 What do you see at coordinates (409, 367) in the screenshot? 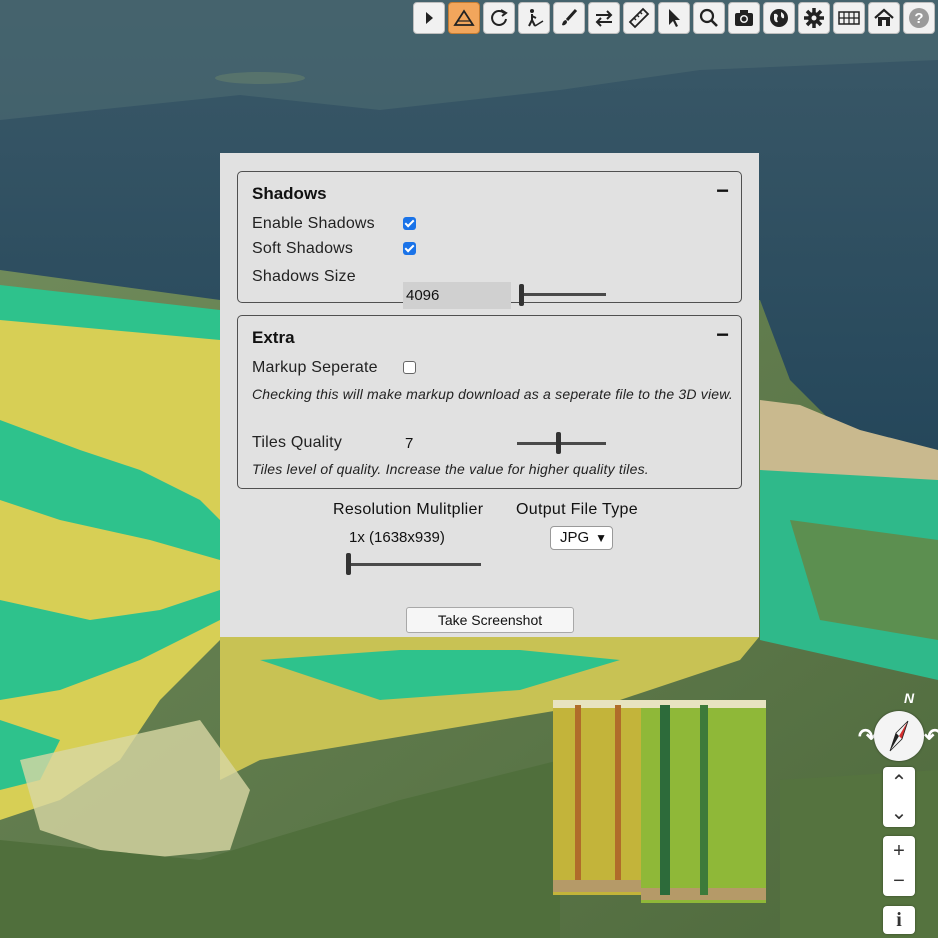
I see `markup-separate-checkbox` at bounding box center [409, 367].